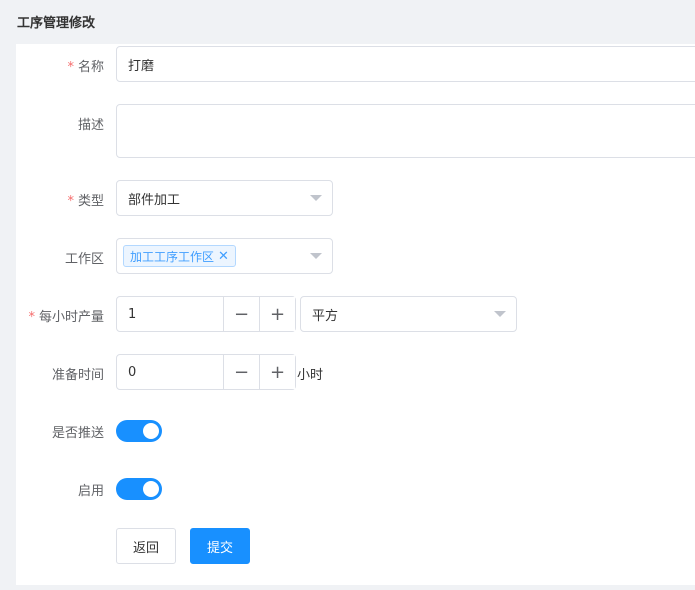 This screenshot has height=590, width=695. Describe the element at coordinates (220, 546) in the screenshot. I see `submit-button: 提交` at that location.